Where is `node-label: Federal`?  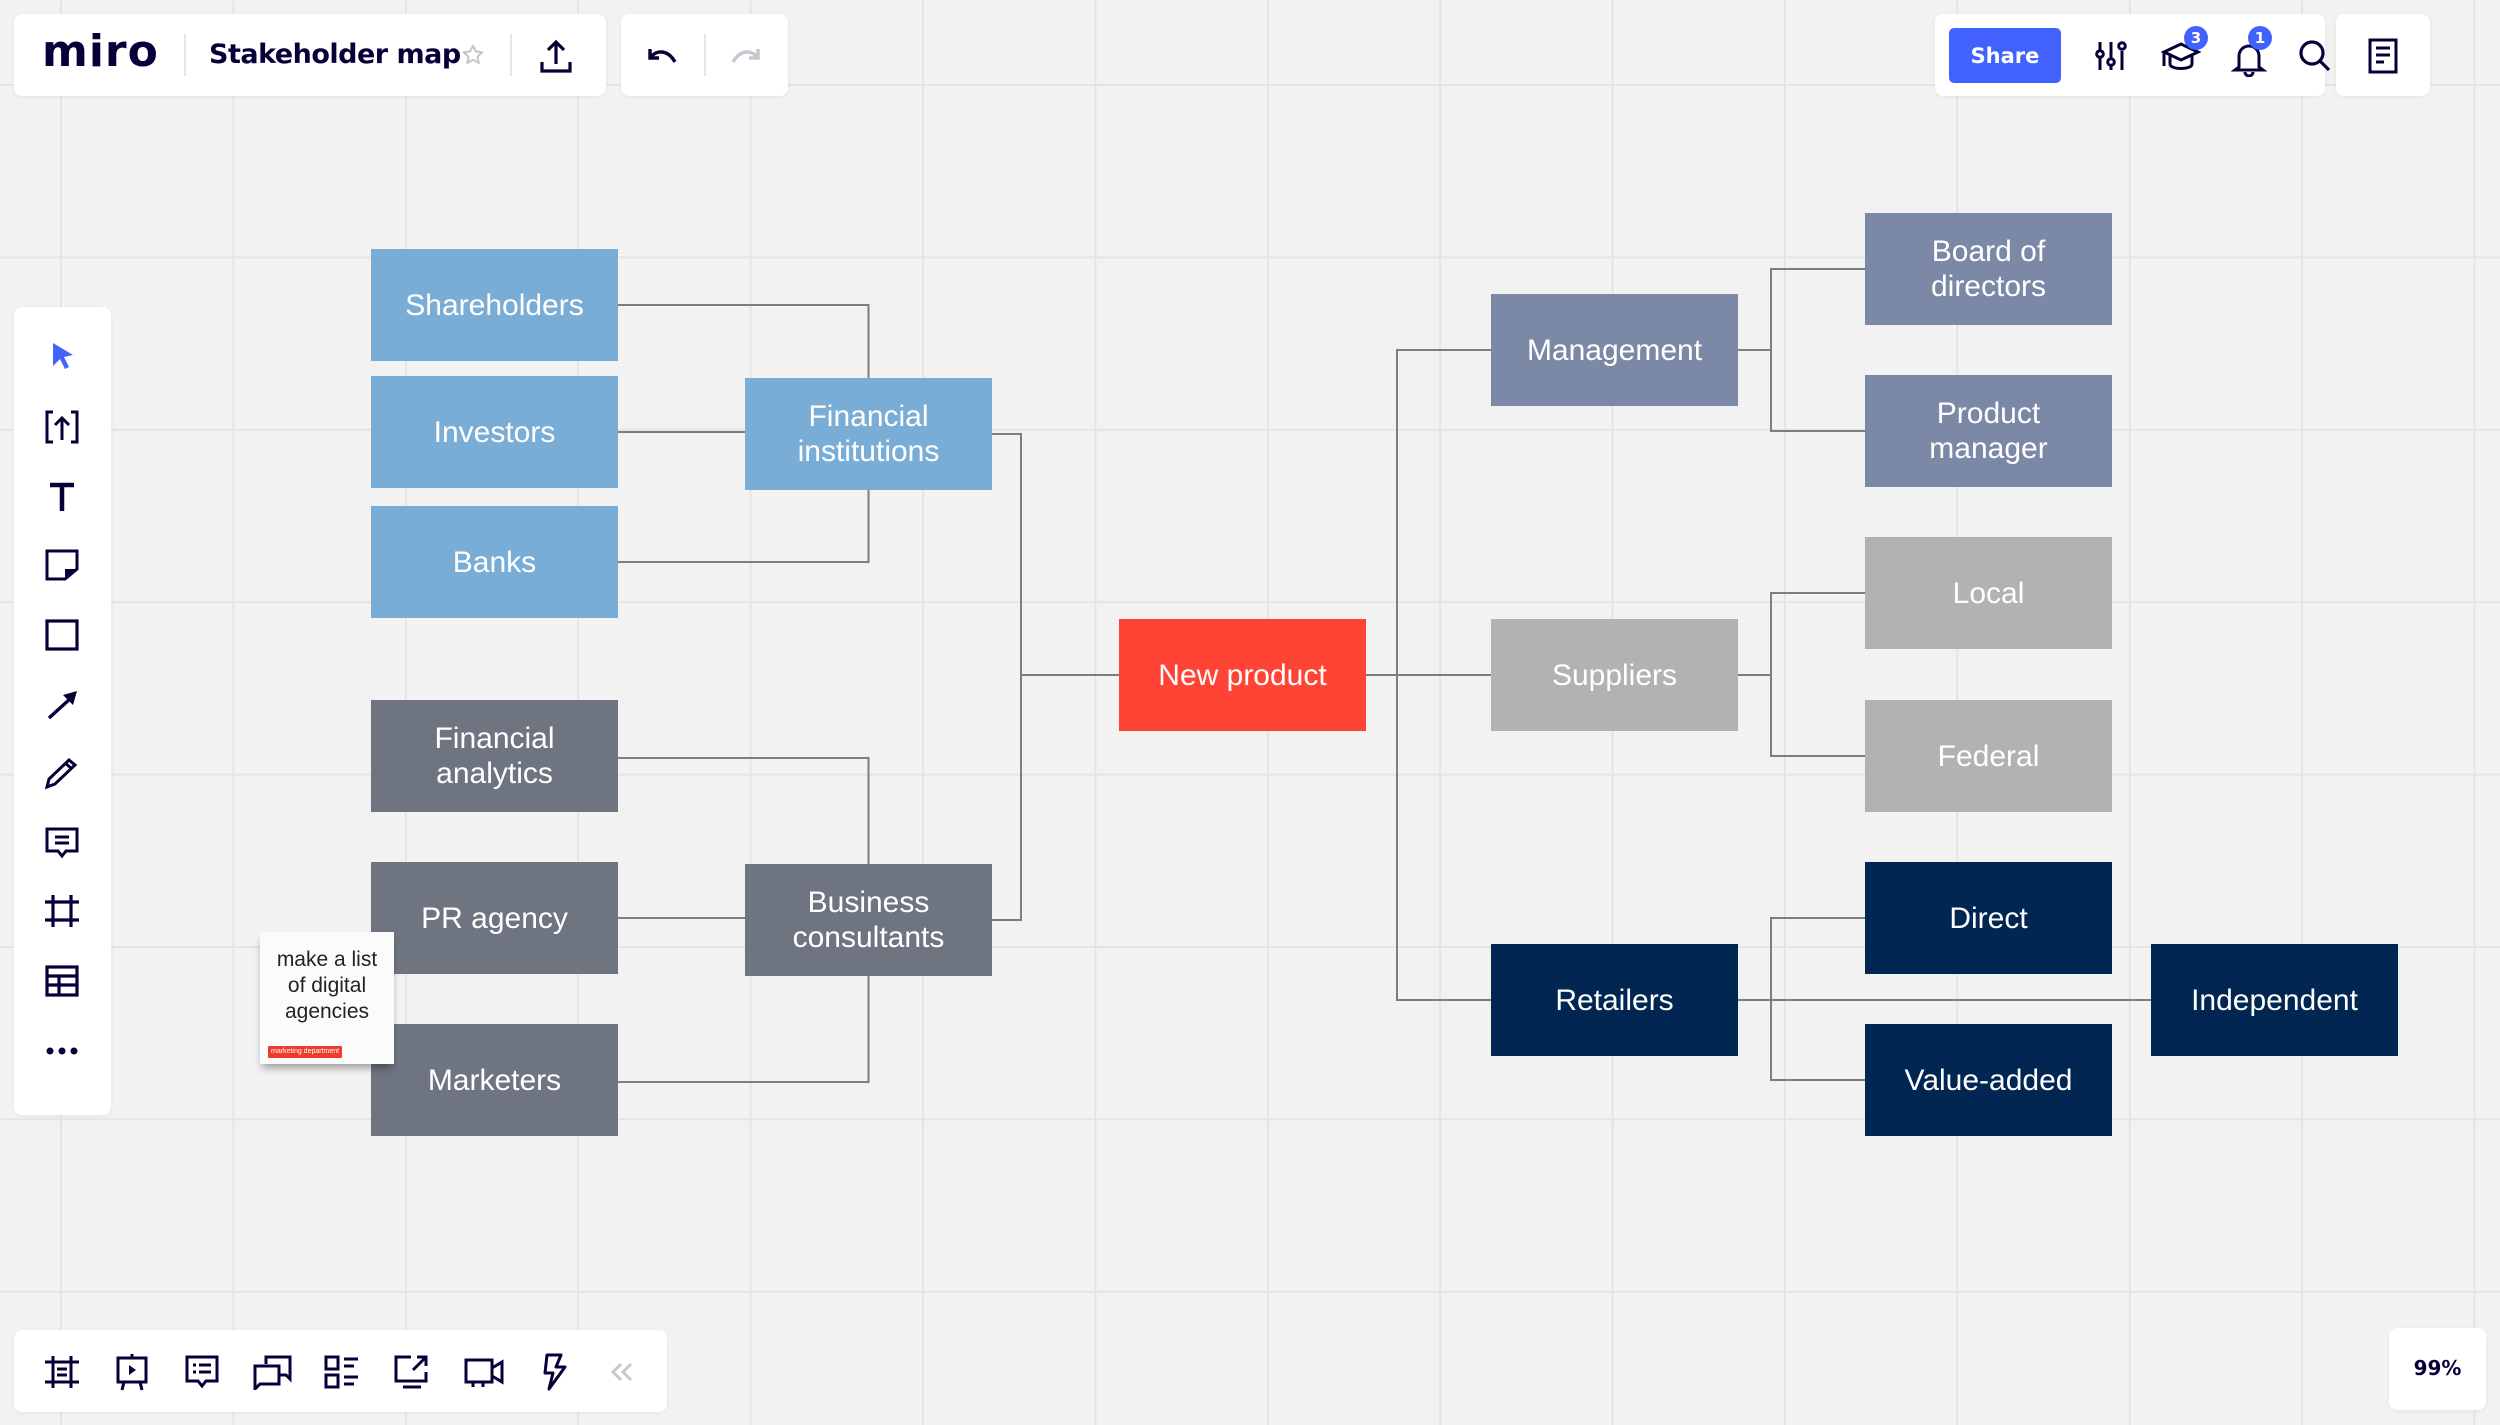
node-label: Federal is located at coordinates (1988, 756).